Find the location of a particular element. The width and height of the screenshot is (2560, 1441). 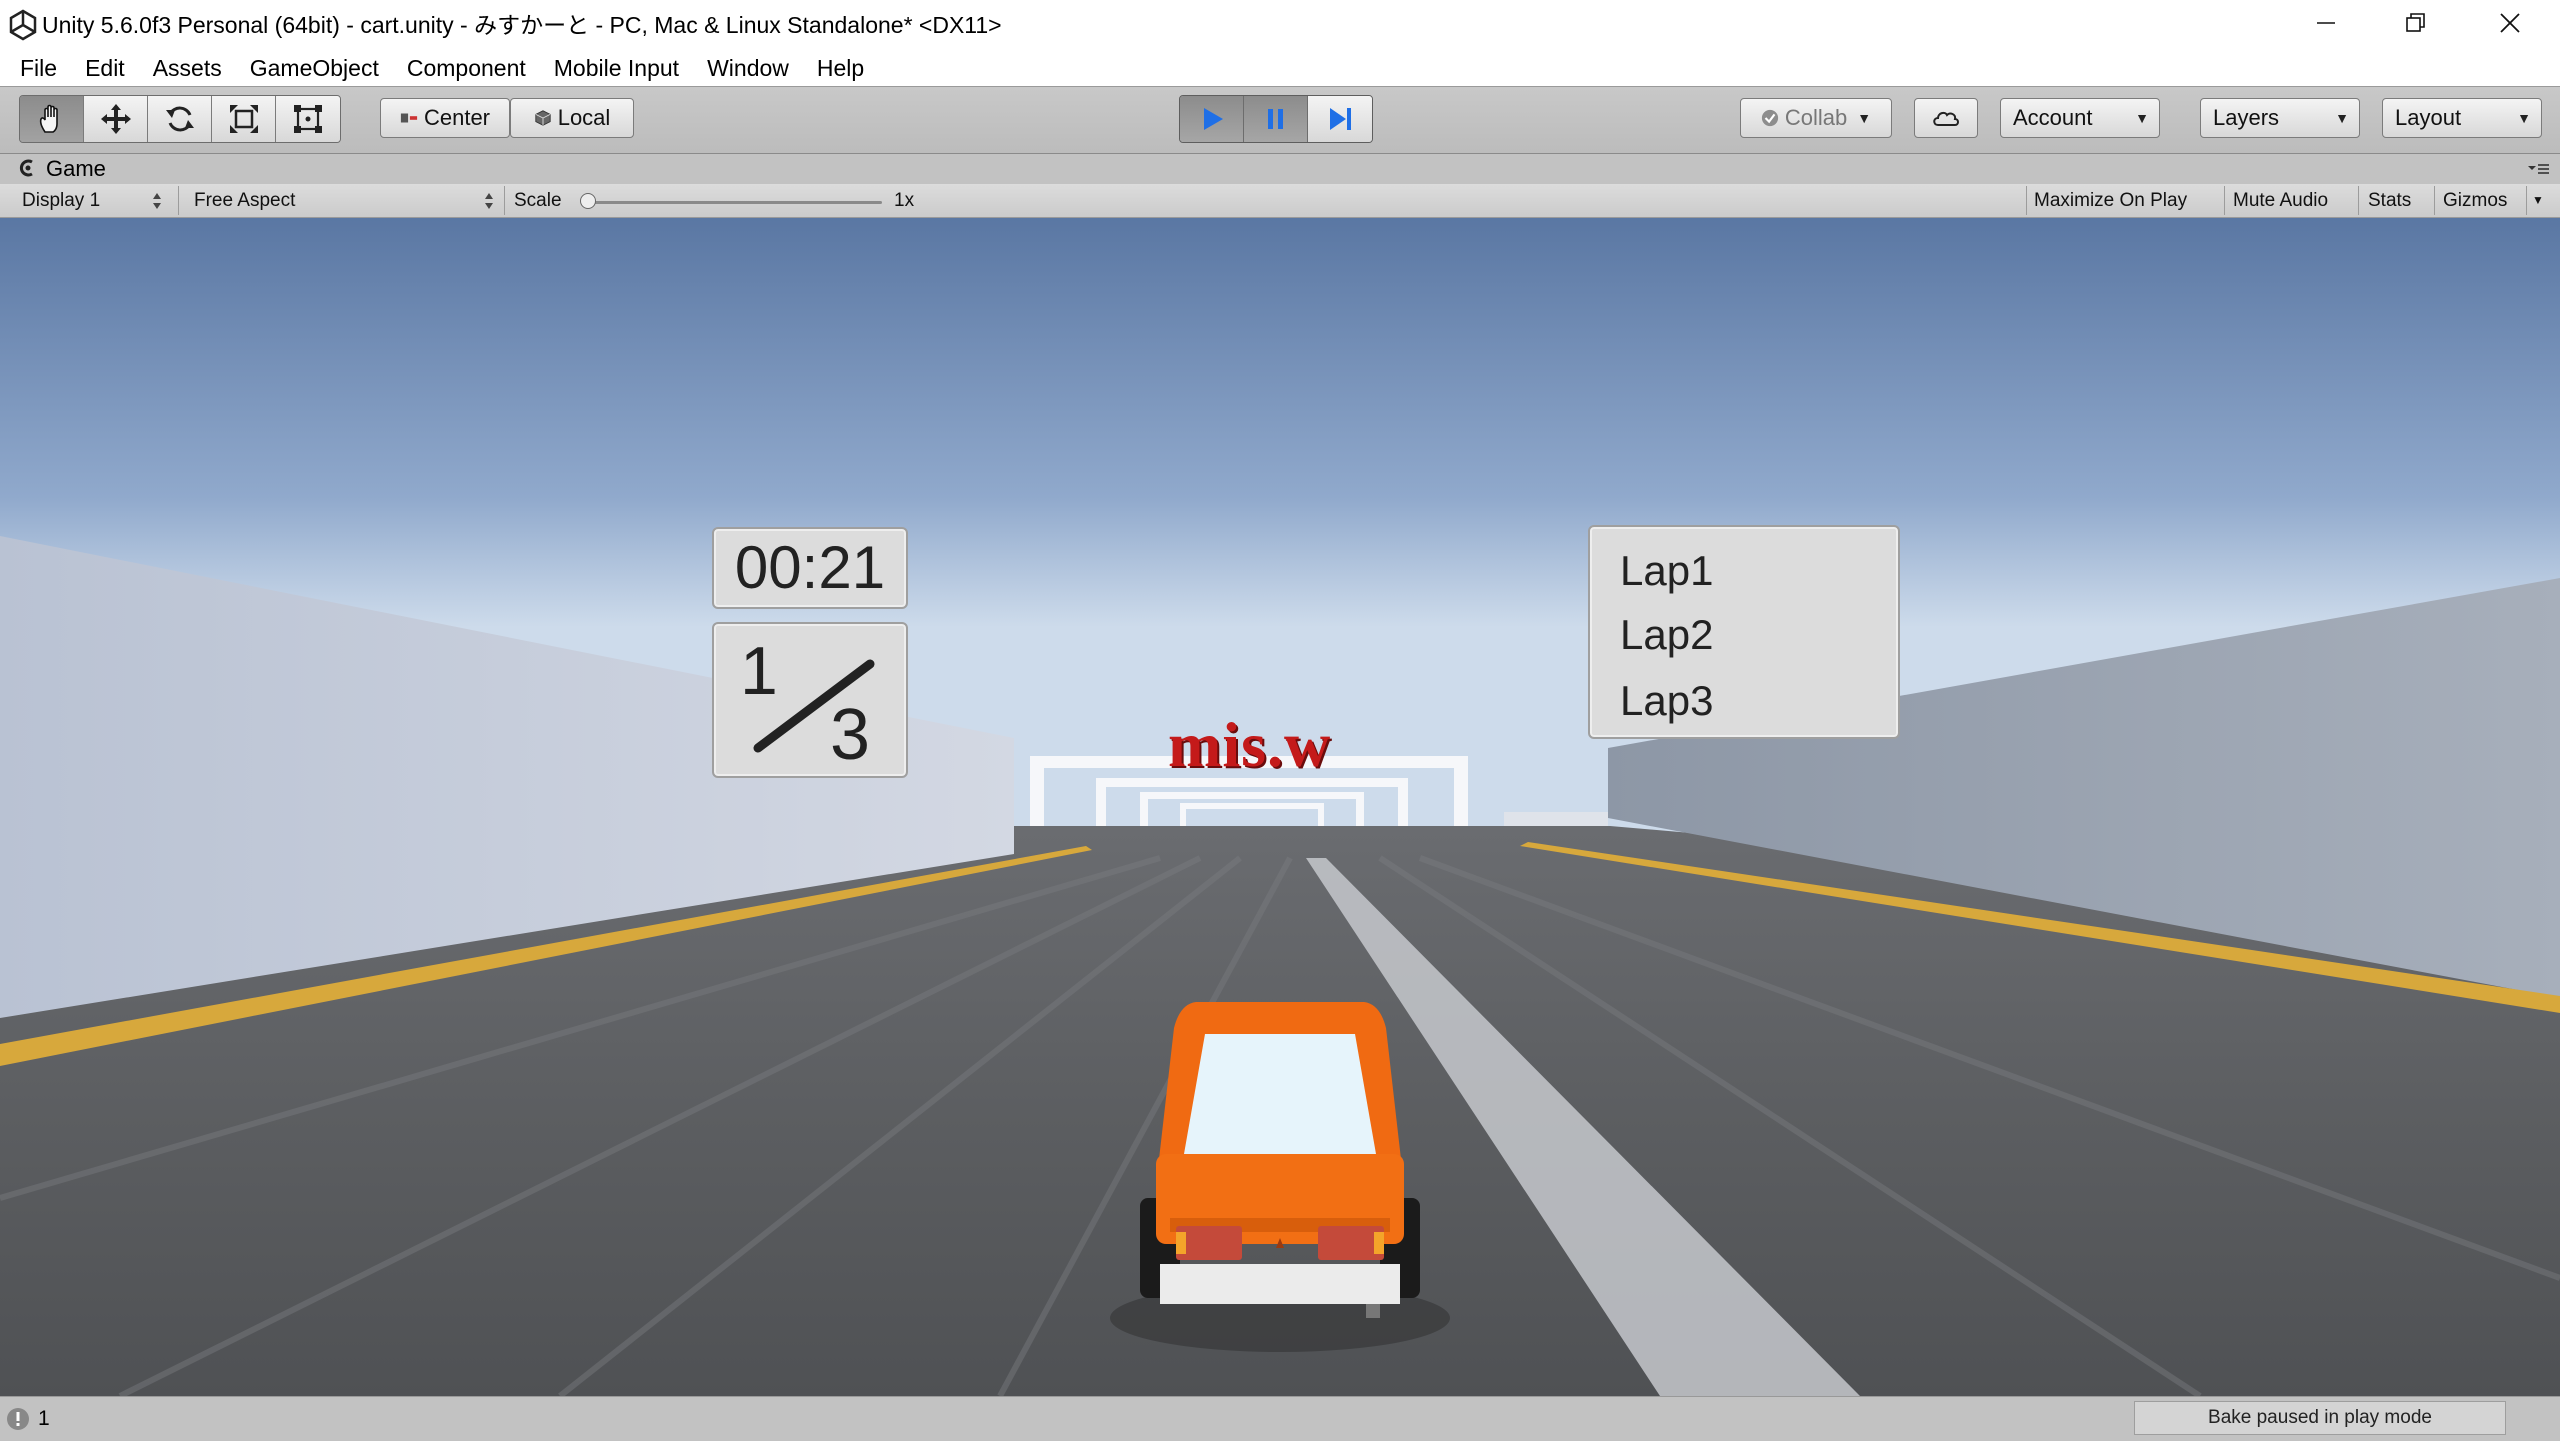

step-button is located at coordinates (1340, 119).